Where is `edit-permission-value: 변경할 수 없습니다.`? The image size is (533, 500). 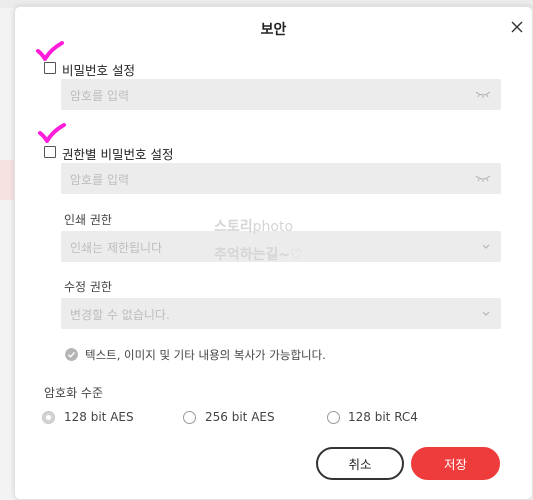
edit-permission-value: 변경할 수 없습니다. is located at coordinates (120, 315).